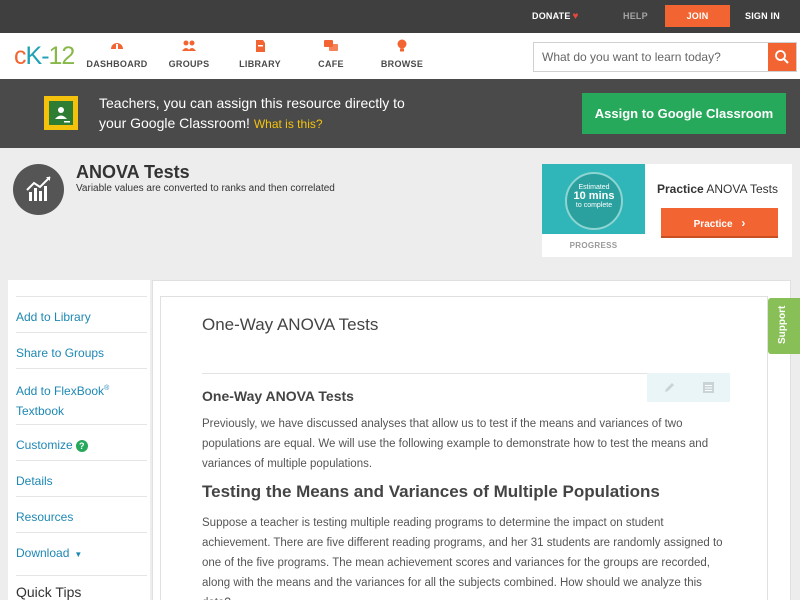  What do you see at coordinates (81, 347) in the screenshot?
I see `share-to-groups-link: Share to Groups` at bounding box center [81, 347].